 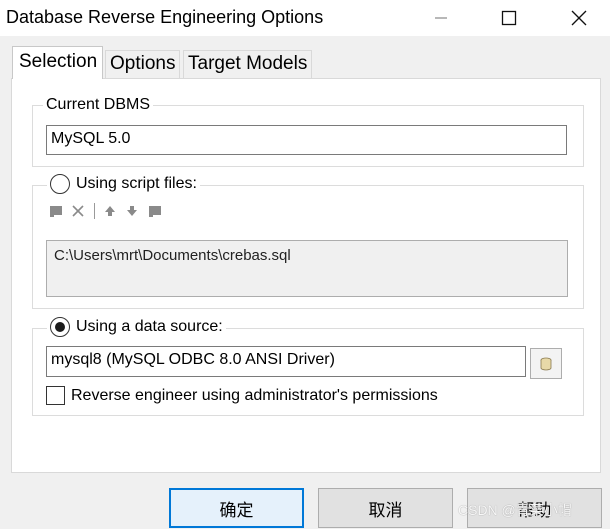 What do you see at coordinates (94, 211) in the screenshot?
I see `toolbar-separator` at bounding box center [94, 211].